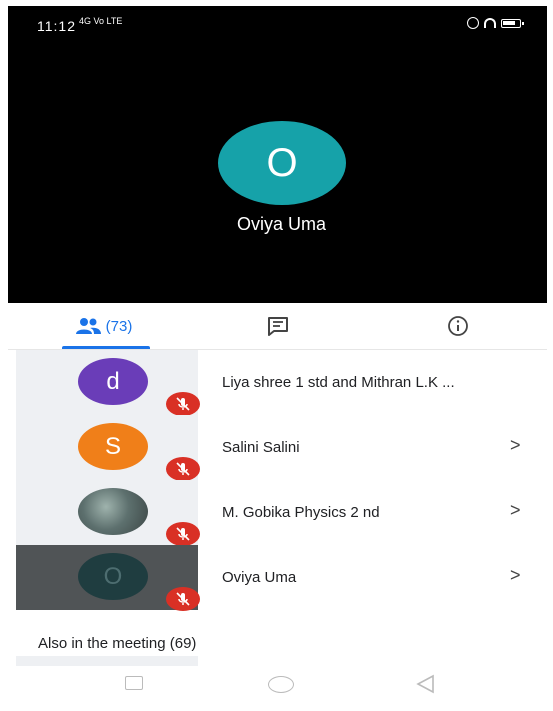  I want to click on tab-people: (73), so click(103, 326).